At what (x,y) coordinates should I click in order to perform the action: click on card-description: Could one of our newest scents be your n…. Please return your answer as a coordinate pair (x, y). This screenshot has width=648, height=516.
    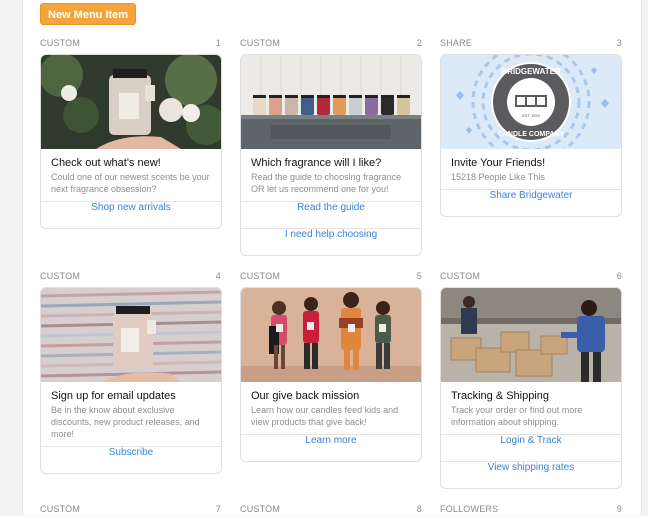
    Looking at the image, I should click on (130, 183).